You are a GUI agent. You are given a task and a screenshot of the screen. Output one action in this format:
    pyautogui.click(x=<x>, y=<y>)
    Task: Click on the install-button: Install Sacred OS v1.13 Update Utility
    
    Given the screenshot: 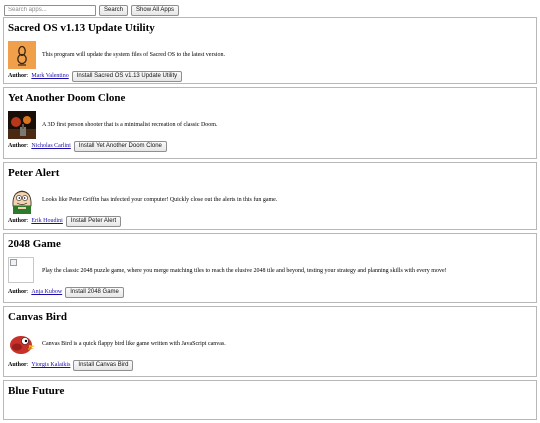 What is the action you would take?
    pyautogui.click(x=127, y=76)
    